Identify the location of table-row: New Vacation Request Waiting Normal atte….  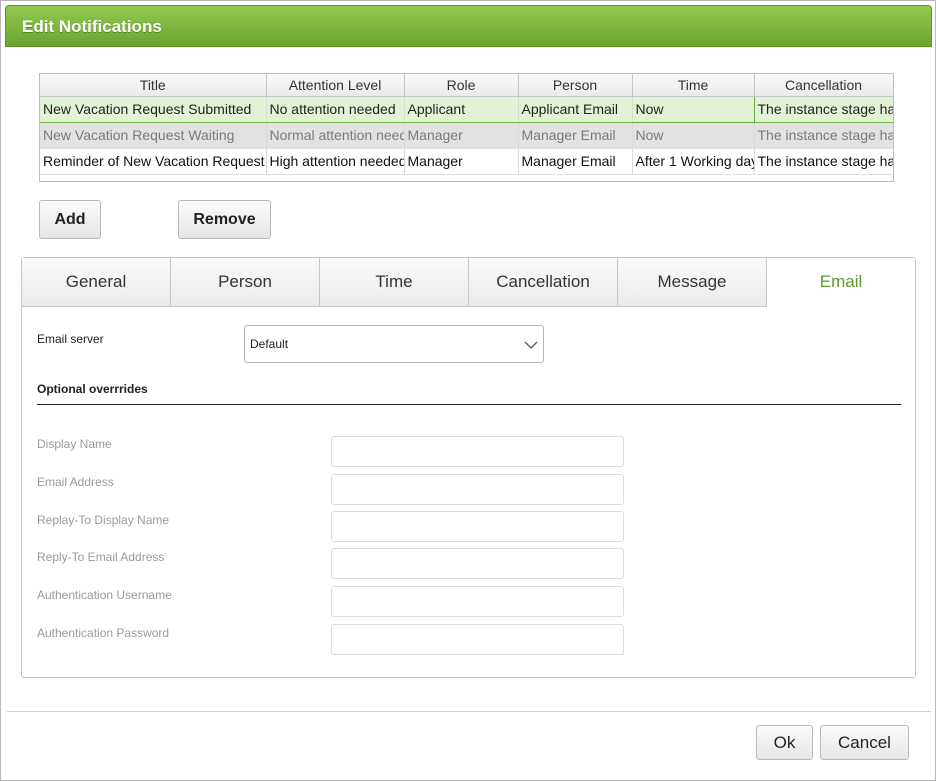
(466, 135).